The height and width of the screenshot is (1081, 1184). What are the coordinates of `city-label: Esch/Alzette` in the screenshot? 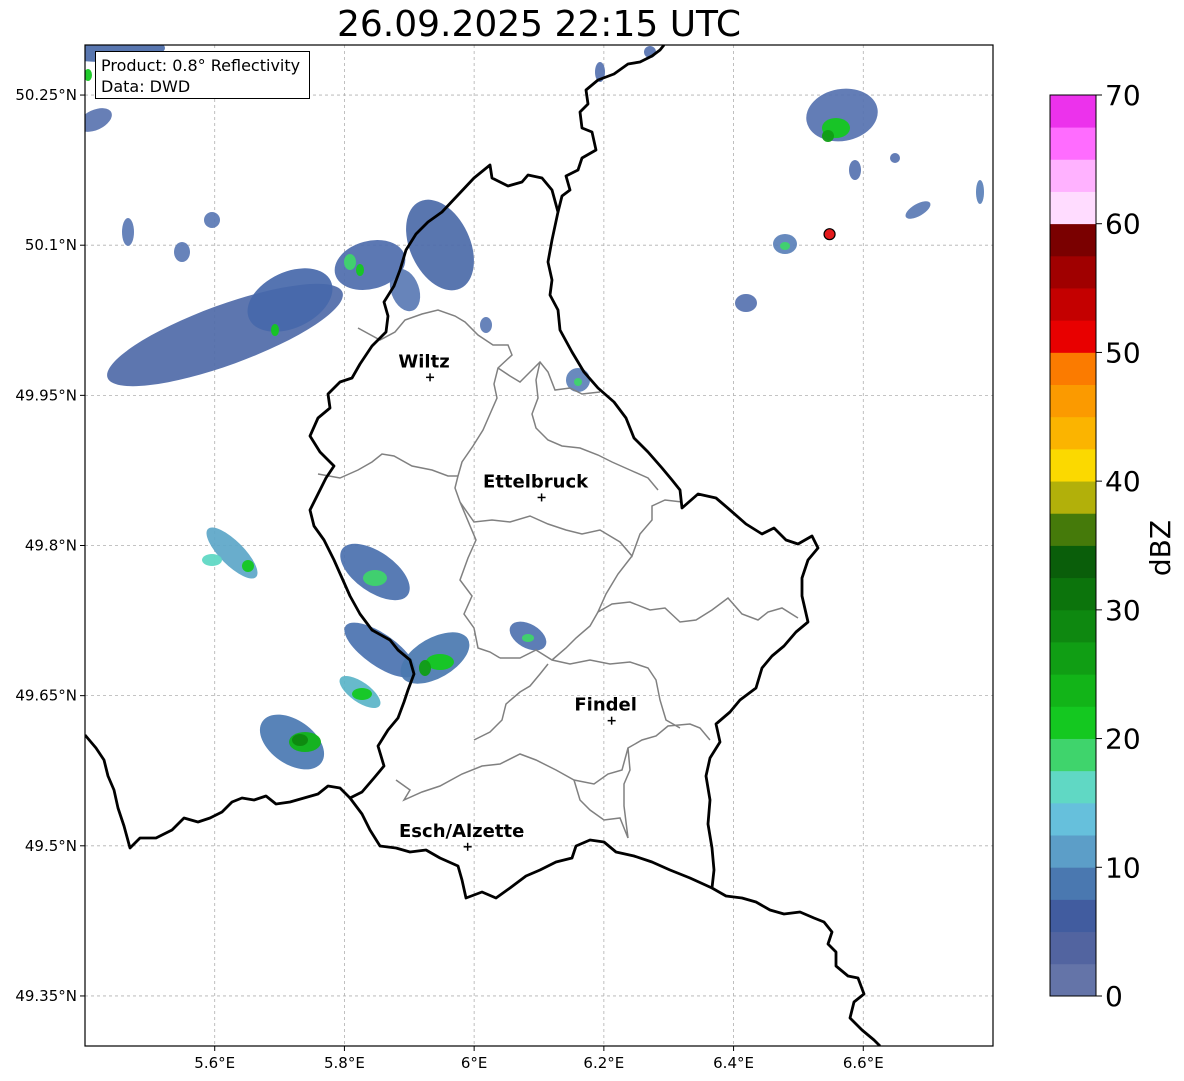 It's located at (461, 831).